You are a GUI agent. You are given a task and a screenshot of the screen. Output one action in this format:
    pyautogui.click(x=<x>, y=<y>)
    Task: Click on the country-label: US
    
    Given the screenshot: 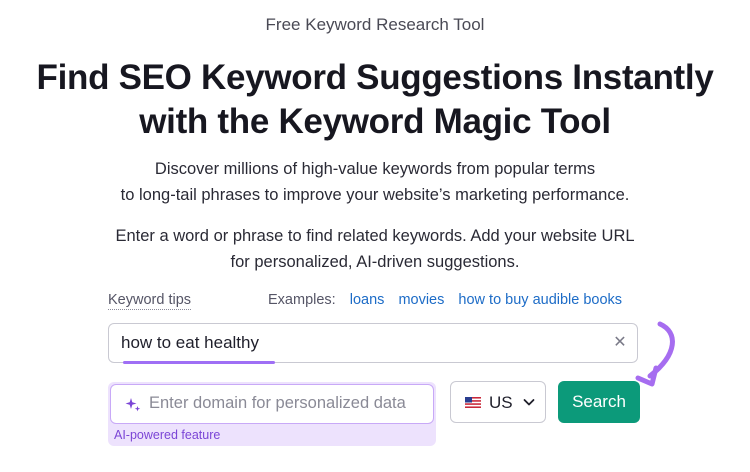 What is the action you would take?
    pyautogui.click(x=501, y=402)
    